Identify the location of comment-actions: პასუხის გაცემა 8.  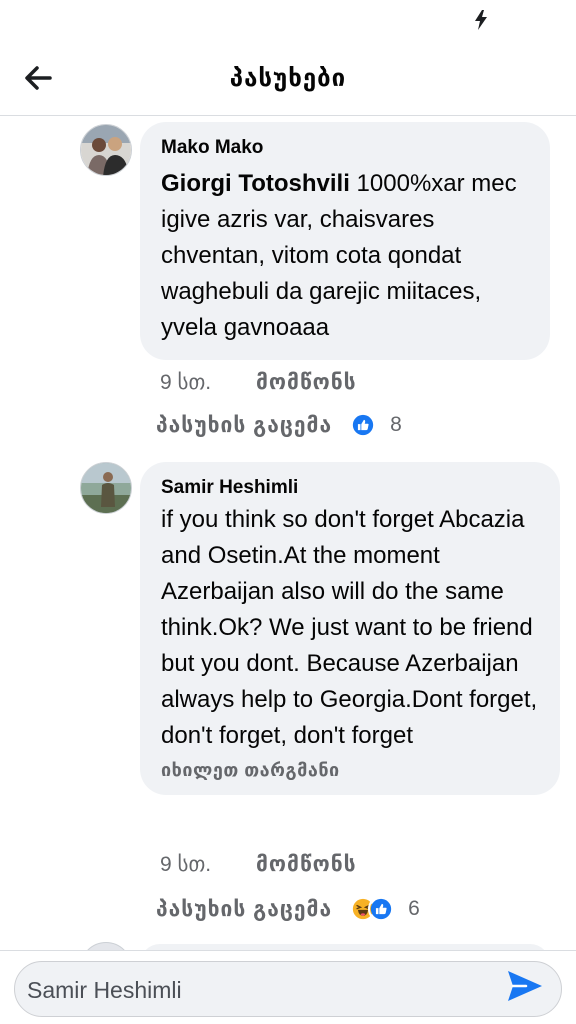
(279, 425).